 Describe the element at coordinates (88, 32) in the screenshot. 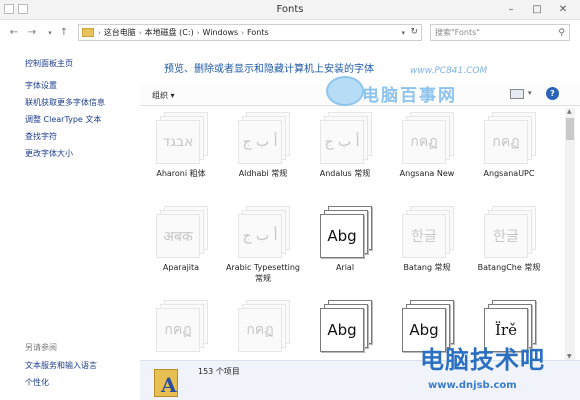

I see `folder-icon` at that location.